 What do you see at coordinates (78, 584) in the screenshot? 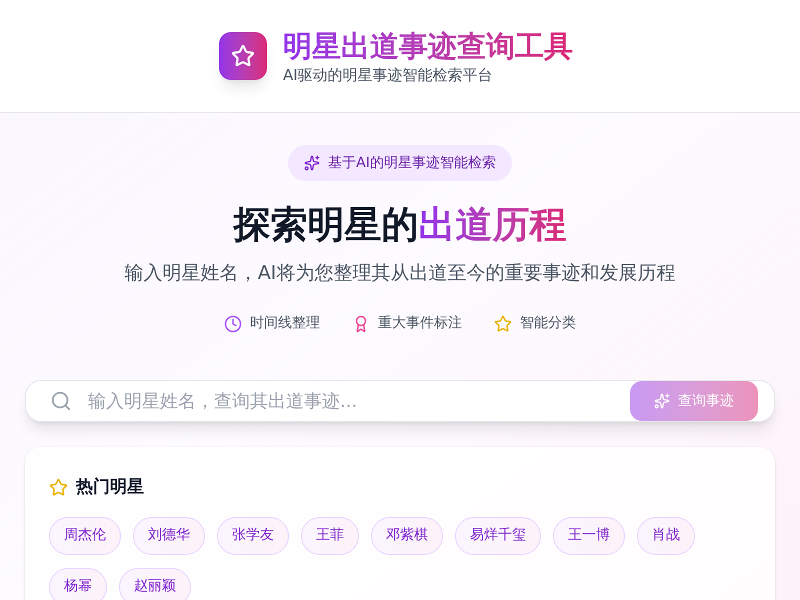
I see `celebrity-chip: 杨幂` at bounding box center [78, 584].